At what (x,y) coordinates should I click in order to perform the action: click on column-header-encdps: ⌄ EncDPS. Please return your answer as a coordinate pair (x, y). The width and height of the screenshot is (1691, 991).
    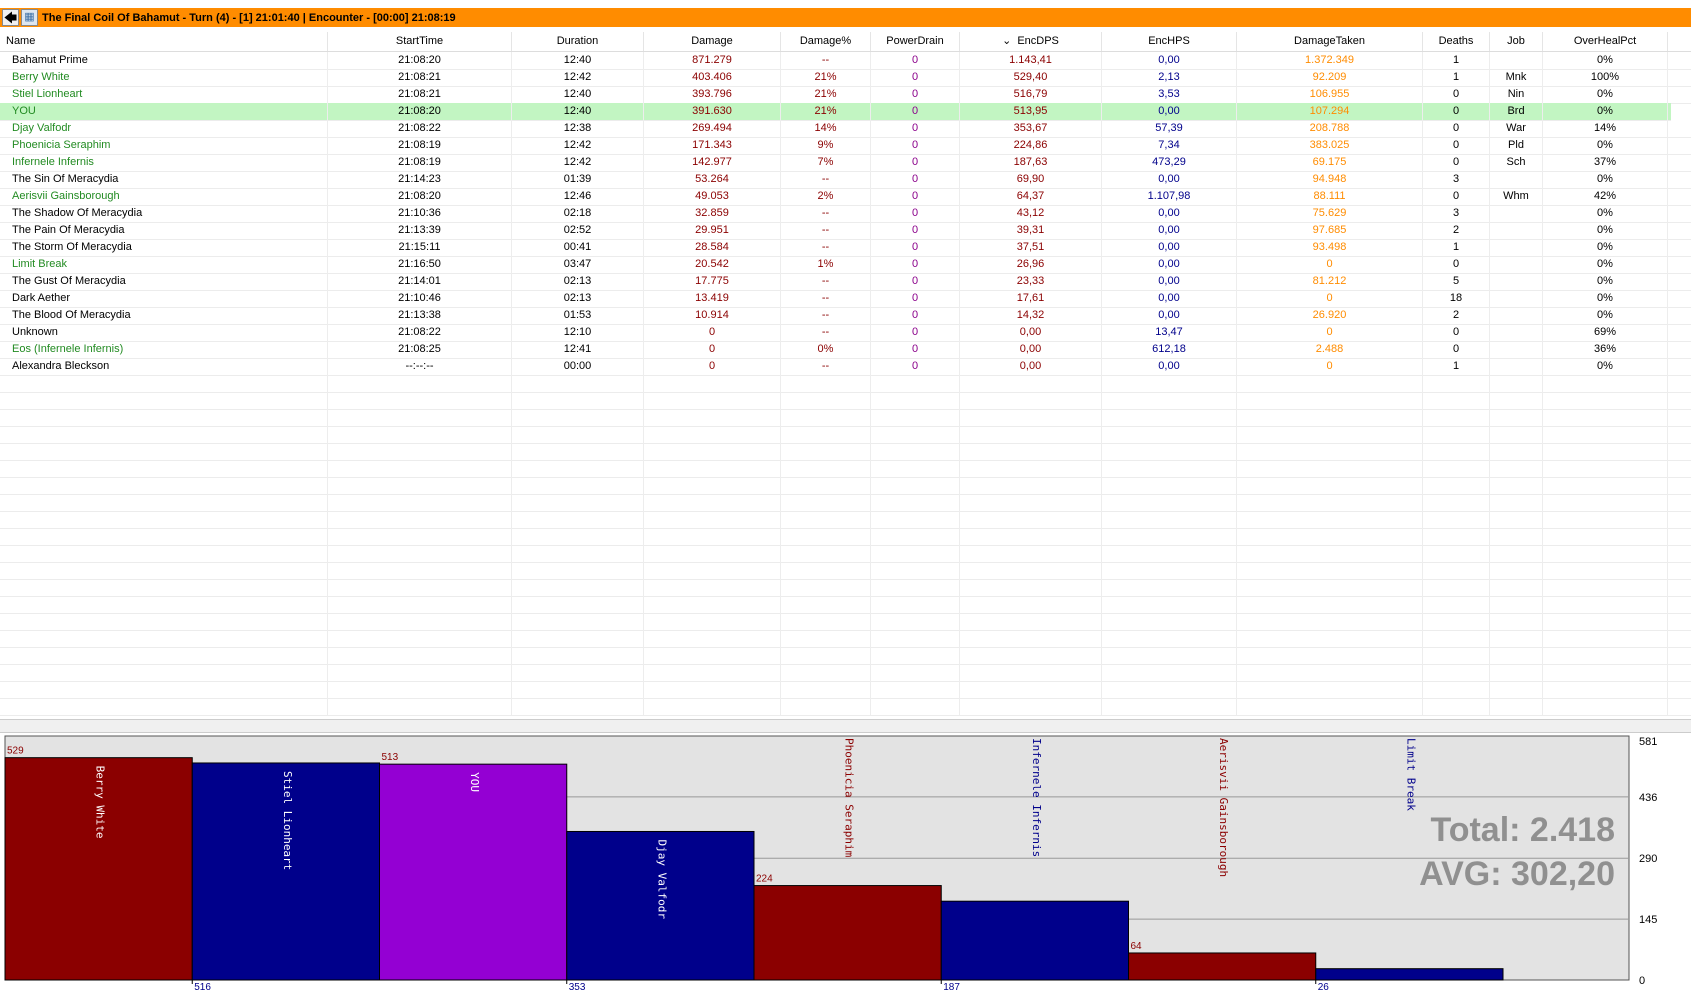
    Looking at the image, I should click on (1031, 41).